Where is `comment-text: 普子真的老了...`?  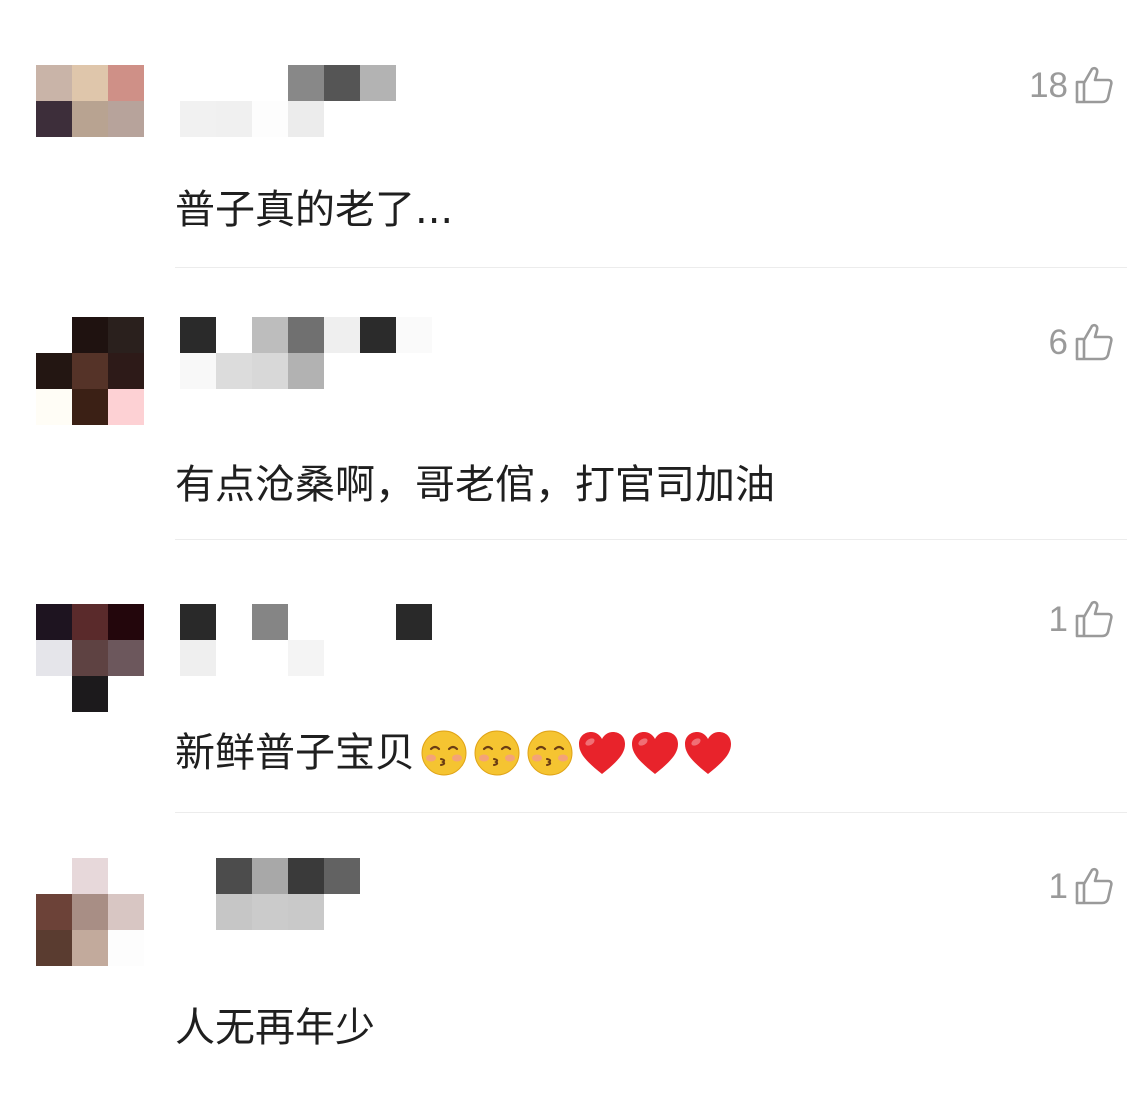
comment-text: 普子真的老了... is located at coordinates (314, 210).